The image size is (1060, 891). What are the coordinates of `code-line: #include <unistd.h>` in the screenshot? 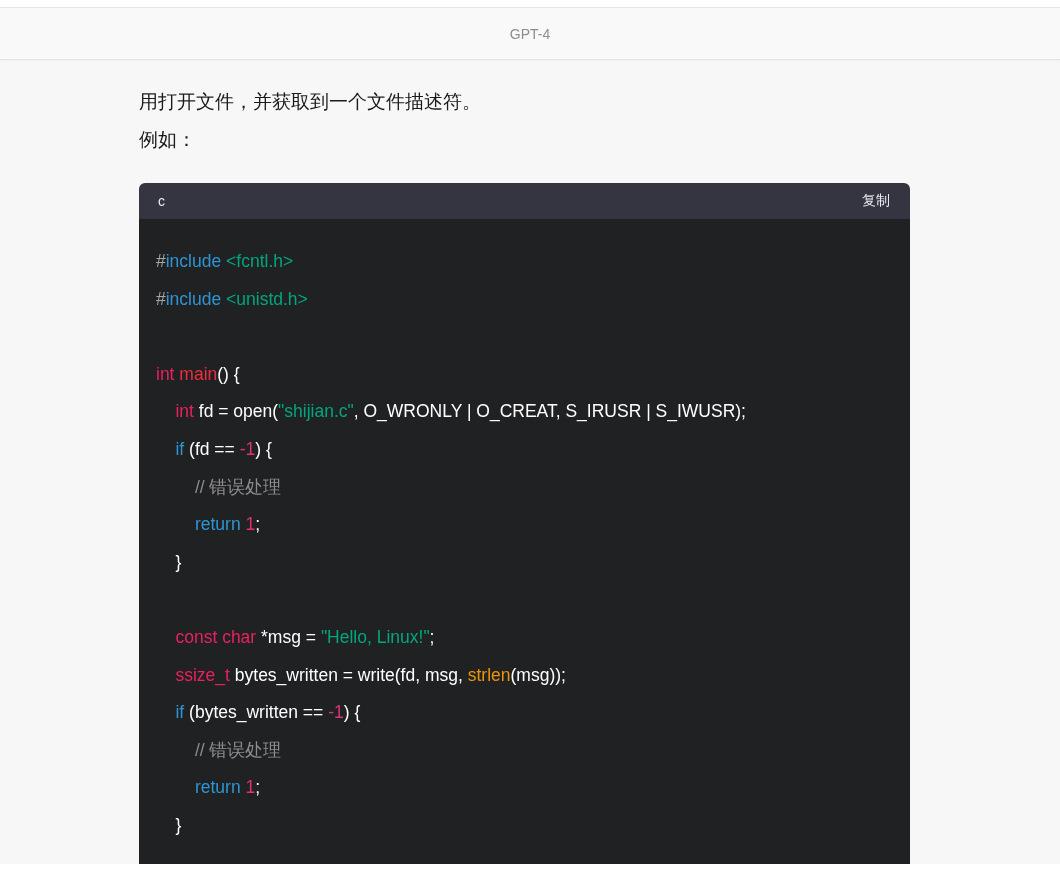 It's located at (232, 299).